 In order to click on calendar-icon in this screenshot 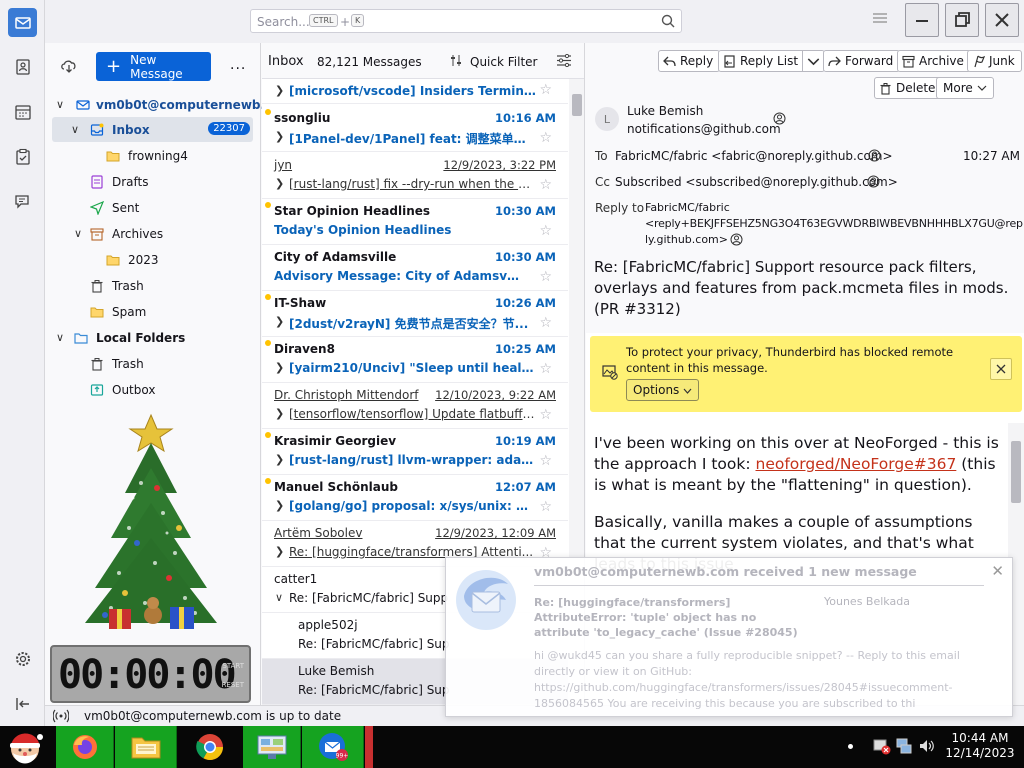, I will do `click(22, 111)`.